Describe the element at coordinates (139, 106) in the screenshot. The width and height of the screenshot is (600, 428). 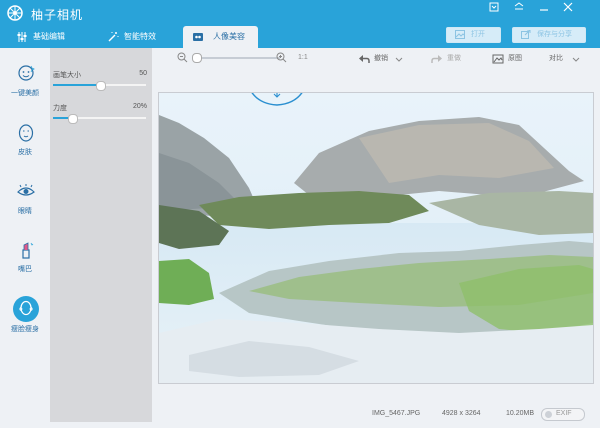
I see `strength-value: 20%` at that location.